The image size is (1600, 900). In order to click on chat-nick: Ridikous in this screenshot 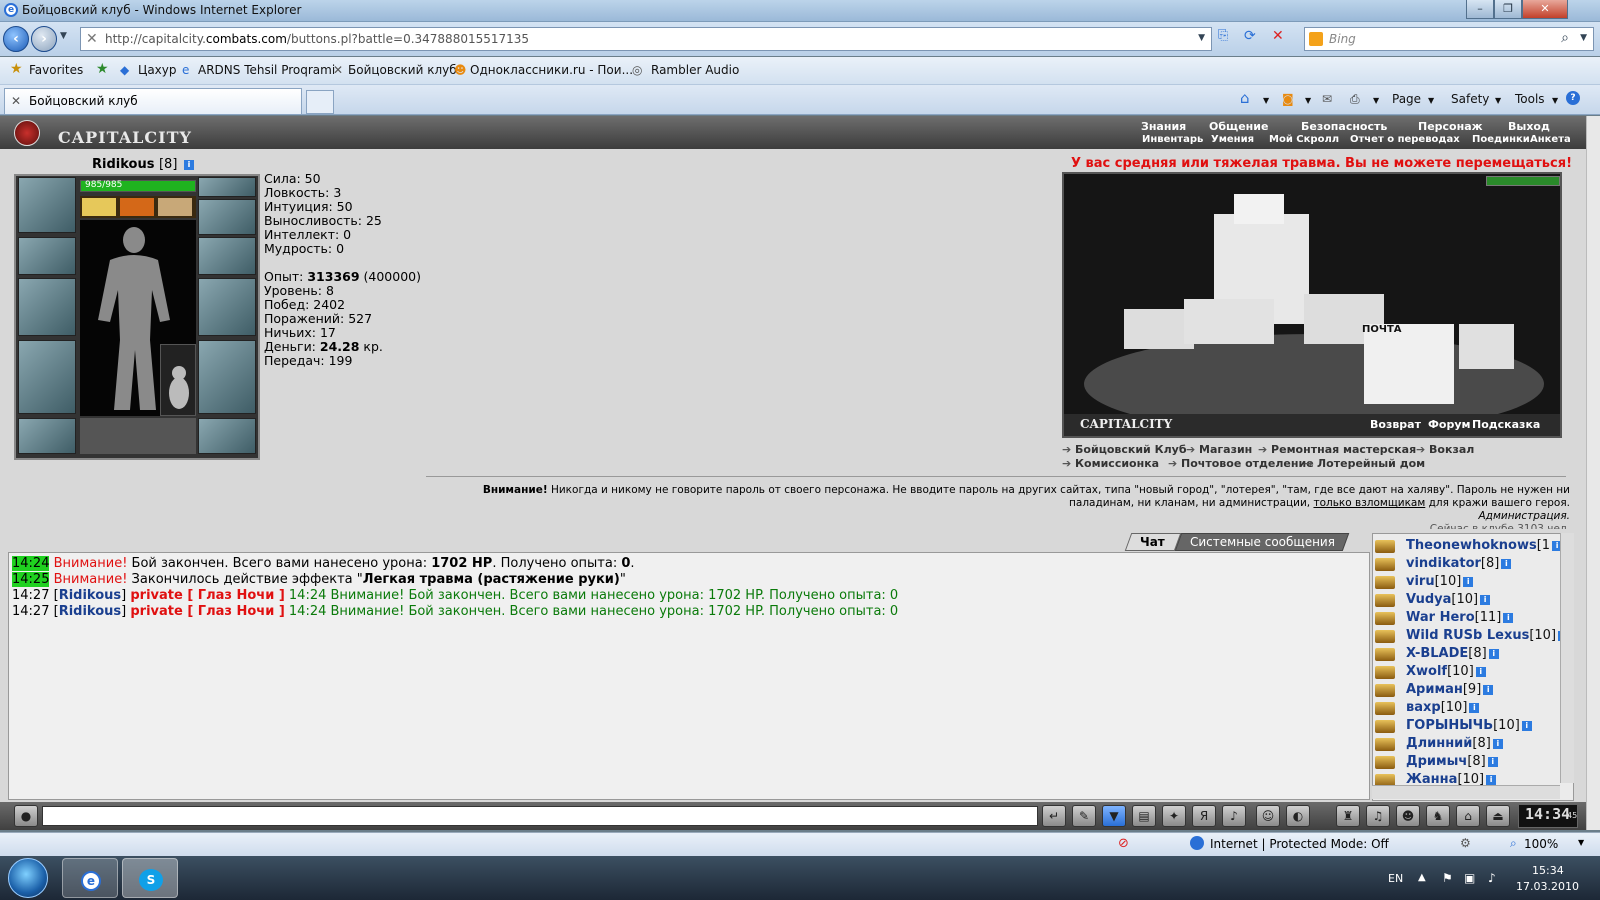, I will do `click(90, 595)`.